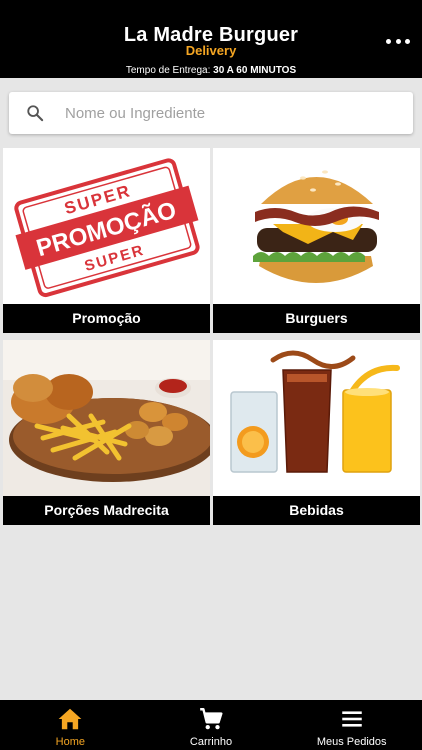  I want to click on promocao-image: SUPER PROMOÇÃO SUPER, so click(106, 226).